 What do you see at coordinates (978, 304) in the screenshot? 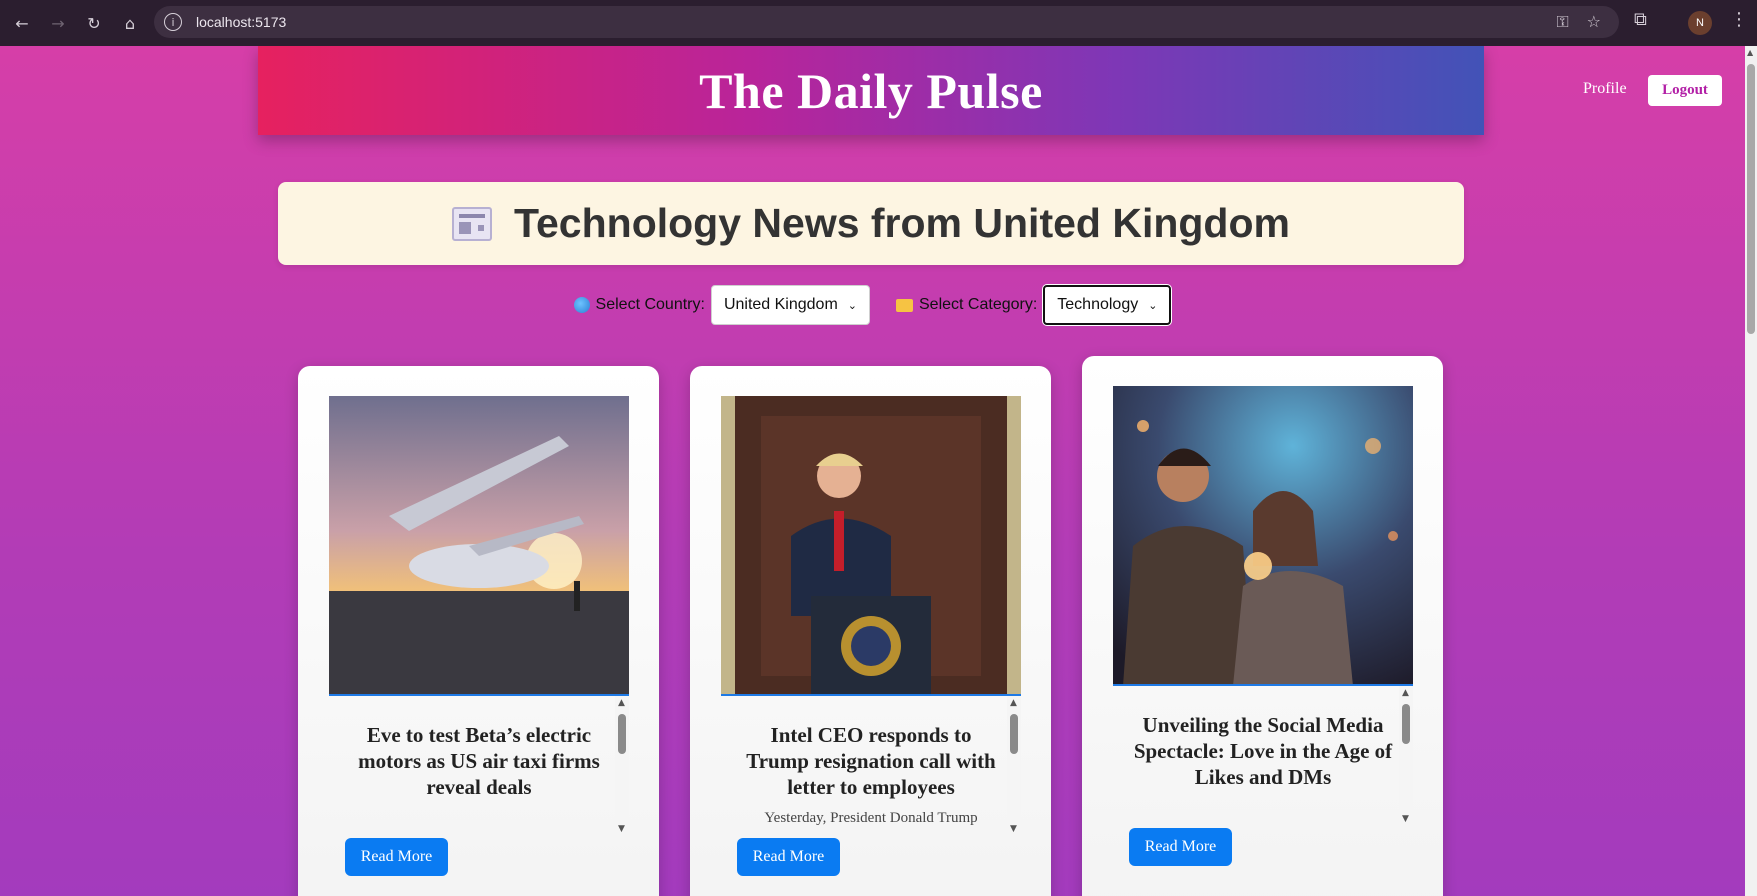
I see `category-label-text: Select Category:` at bounding box center [978, 304].